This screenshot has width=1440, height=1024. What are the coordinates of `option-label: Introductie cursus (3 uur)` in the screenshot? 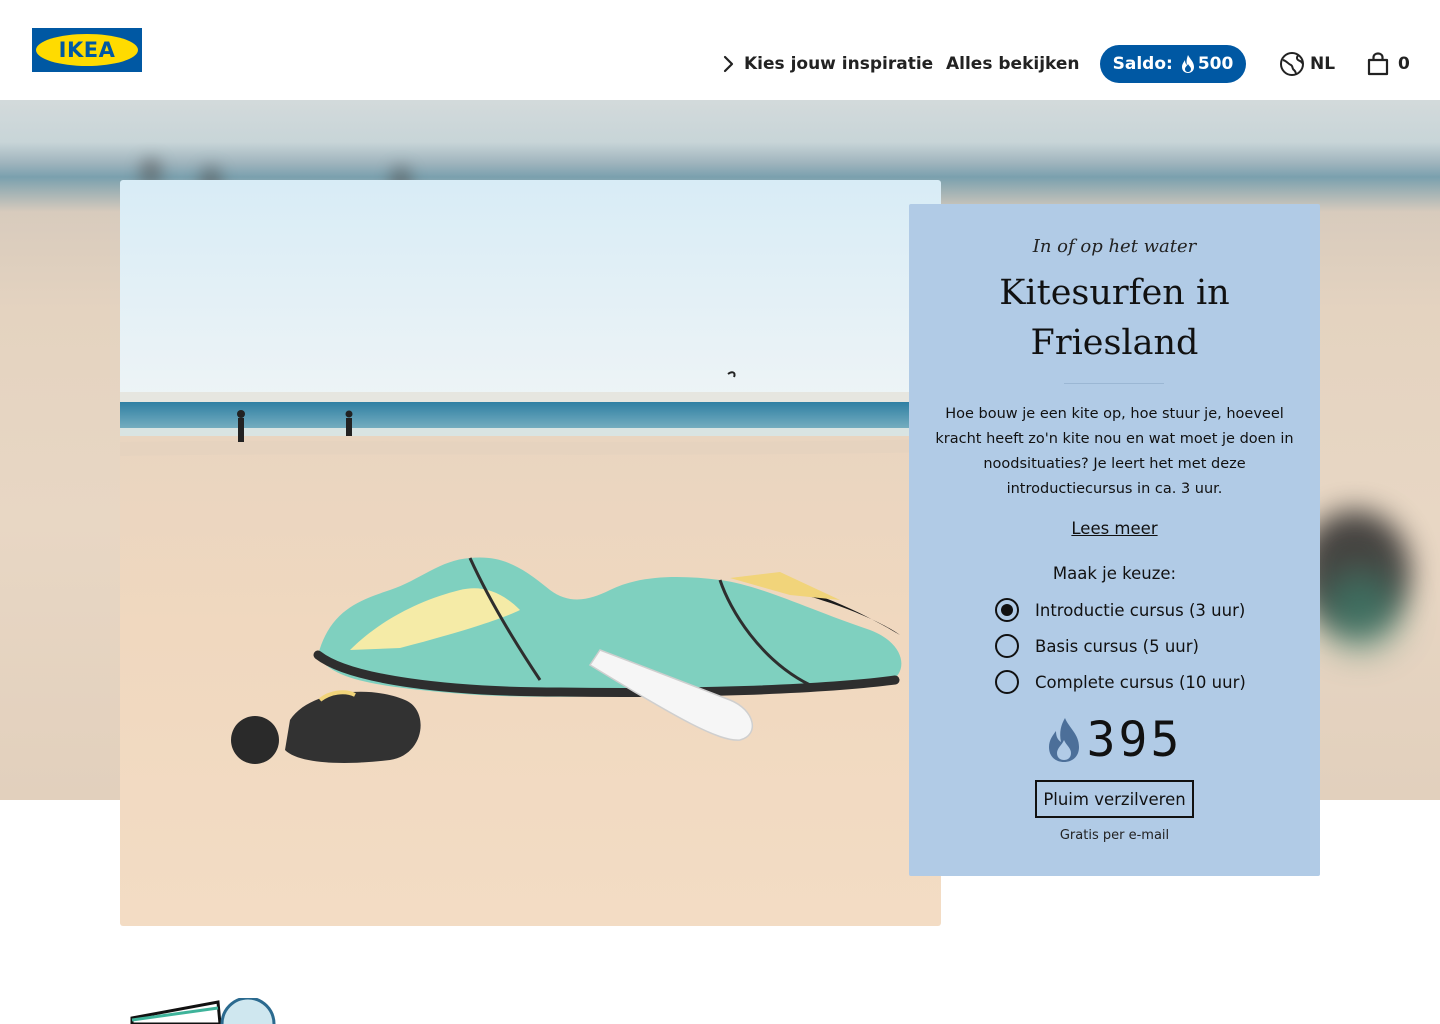 It's located at (1140, 610).